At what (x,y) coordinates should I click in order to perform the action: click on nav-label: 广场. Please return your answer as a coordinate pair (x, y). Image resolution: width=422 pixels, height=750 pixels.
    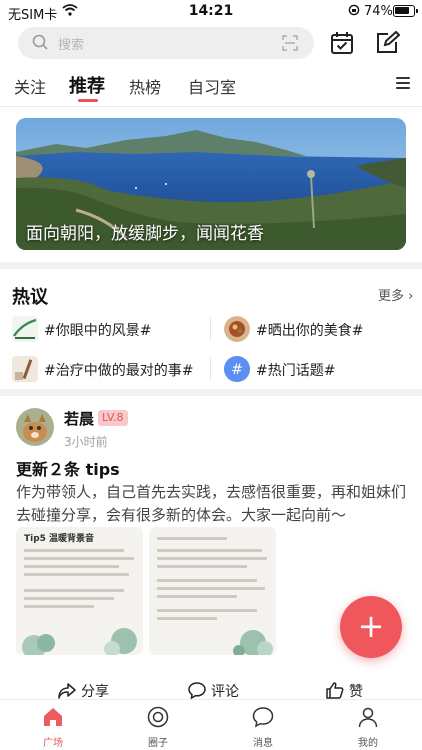
    Looking at the image, I should click on (53, 743).